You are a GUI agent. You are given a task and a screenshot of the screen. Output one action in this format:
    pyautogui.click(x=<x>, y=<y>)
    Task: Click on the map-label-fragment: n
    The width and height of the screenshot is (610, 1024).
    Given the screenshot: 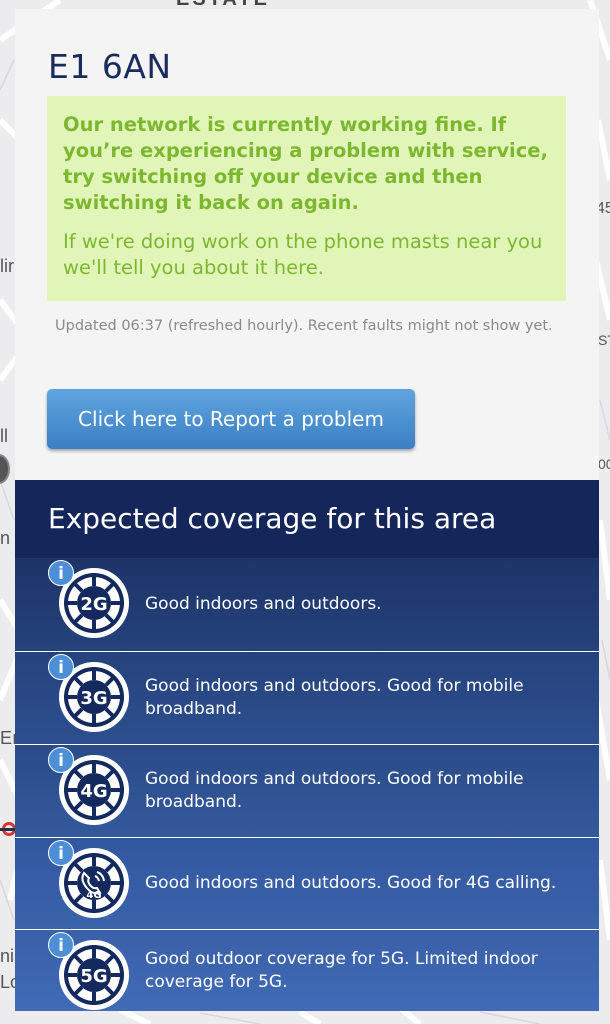 What is the action you would take?
    pyautogui.click(x=5, y=538)
    